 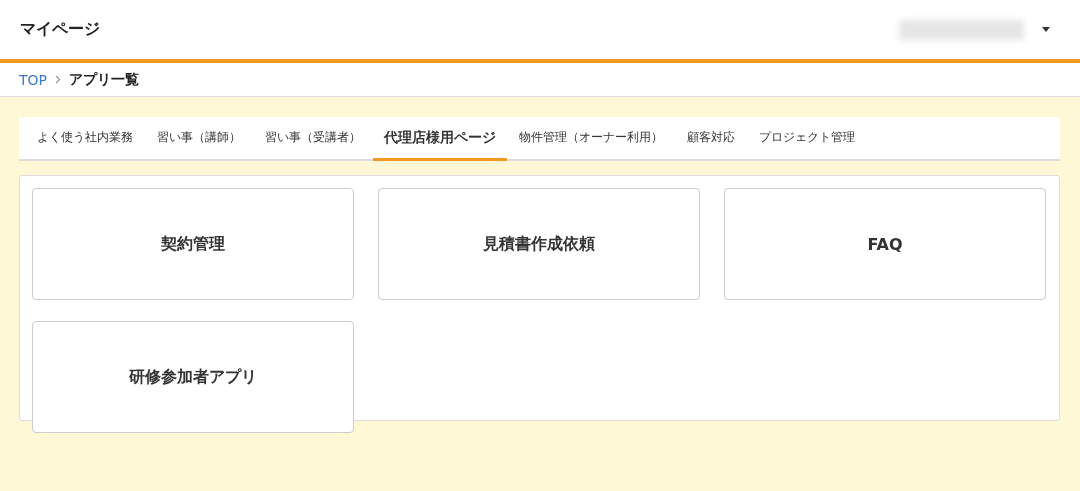 What do you see at coordinates (193, 377) in the screenshot?
I see `app-card: 研修参加者アプリ` at bounding box center [193, 377].